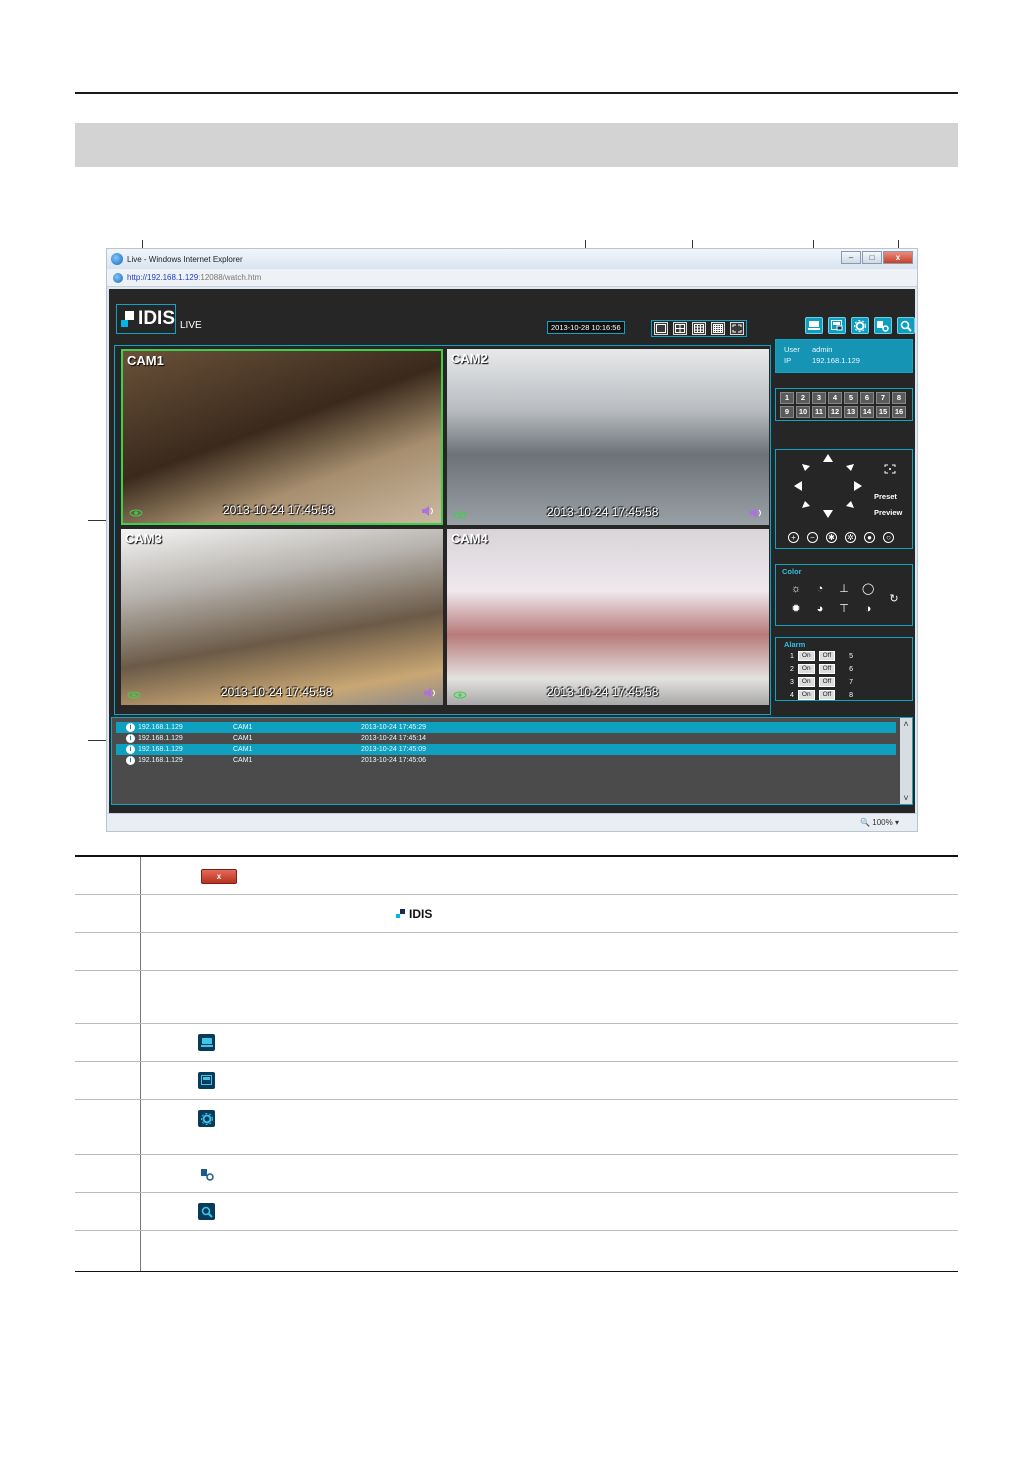 This screenshot has width=1032, height=1457. Describe the element at coordinates (206, 1042) in the screenshot. I see `monitor-icon` at that location.